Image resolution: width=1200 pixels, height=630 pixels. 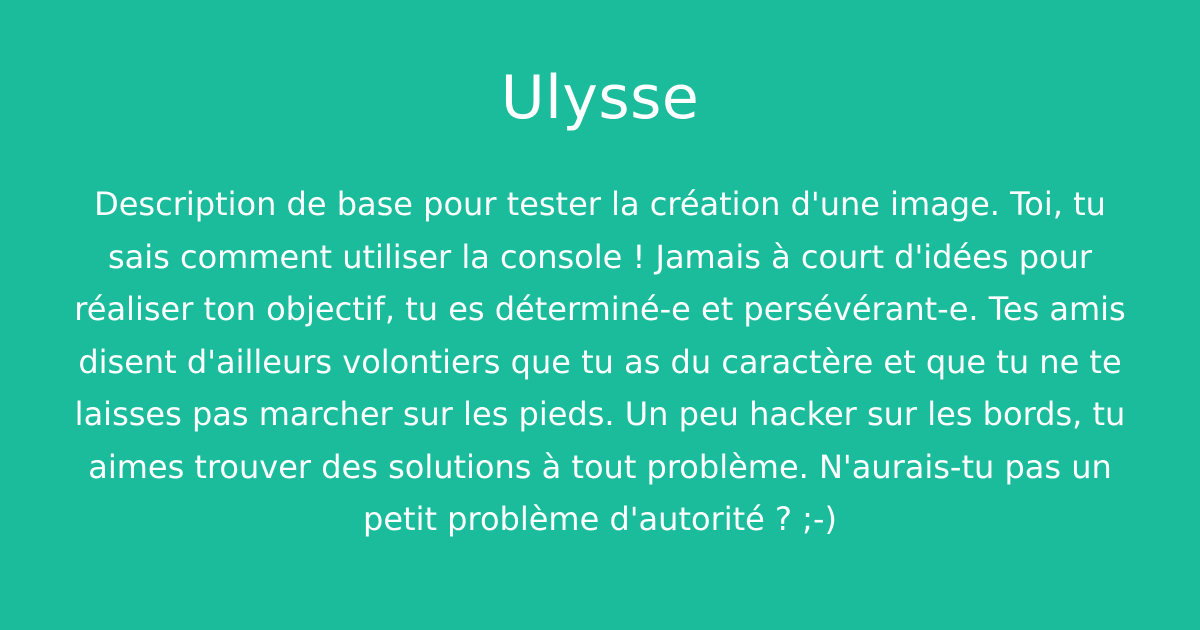 I want to click on card-title: Ulysse, so click(x=600, y=98).